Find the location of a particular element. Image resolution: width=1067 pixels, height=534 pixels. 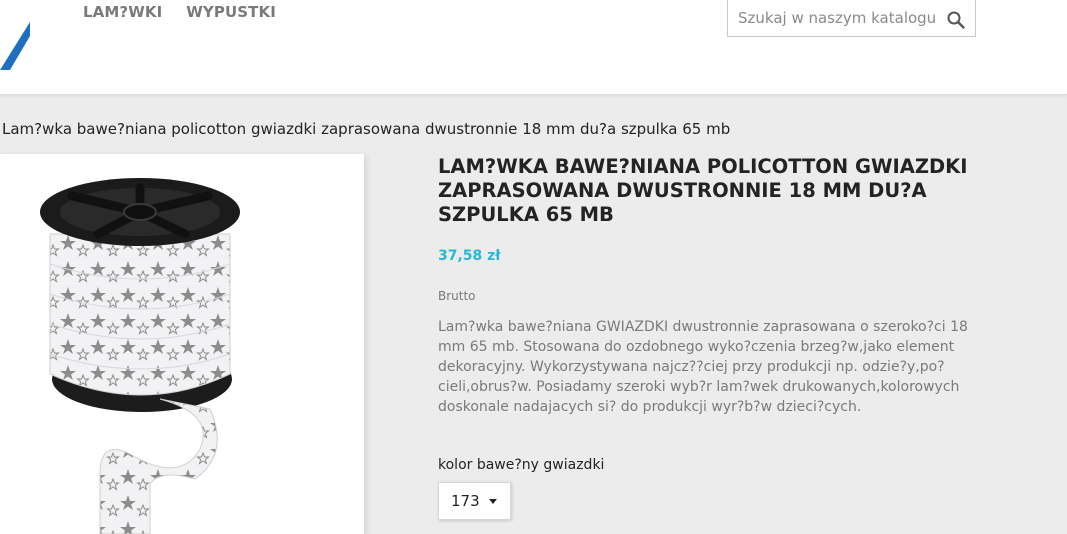

logo-icon is located at coordinates (15, 44).